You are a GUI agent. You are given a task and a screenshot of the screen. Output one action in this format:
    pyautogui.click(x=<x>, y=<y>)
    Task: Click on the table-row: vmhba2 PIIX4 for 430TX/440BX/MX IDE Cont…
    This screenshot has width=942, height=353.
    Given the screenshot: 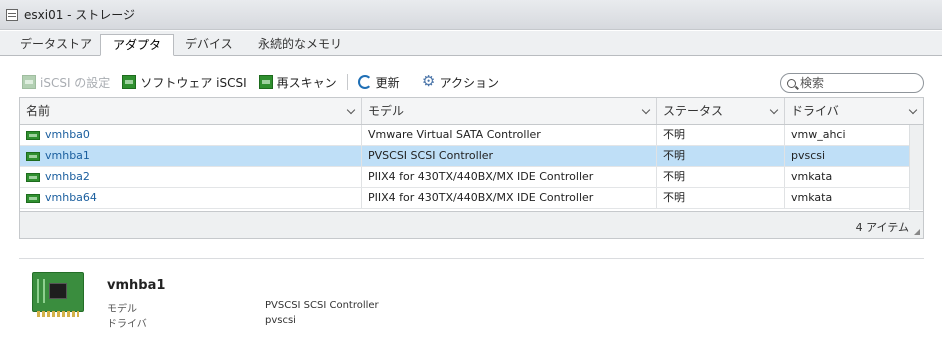 What is the action you would take?
    pyautogui.click(x=464, y=177)
    